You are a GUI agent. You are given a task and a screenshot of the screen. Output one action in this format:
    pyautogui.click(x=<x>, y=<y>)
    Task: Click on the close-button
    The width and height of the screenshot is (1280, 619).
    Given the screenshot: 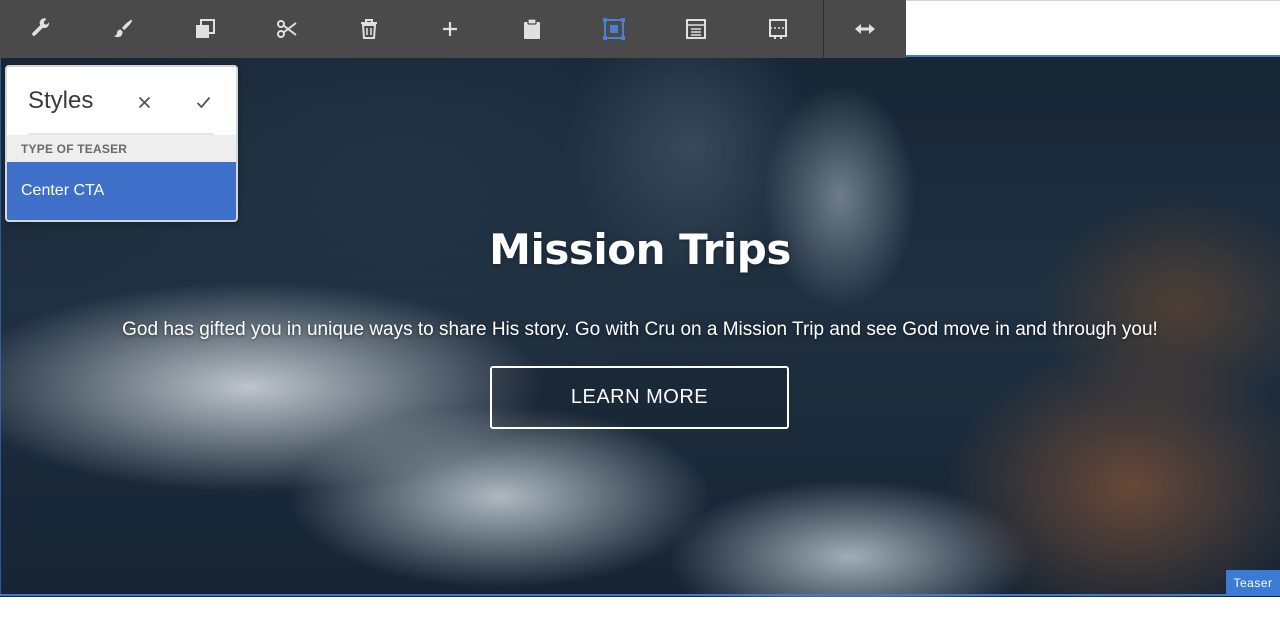 What is the action you would take?
    pyautogui.click(x=144, y=102)
    